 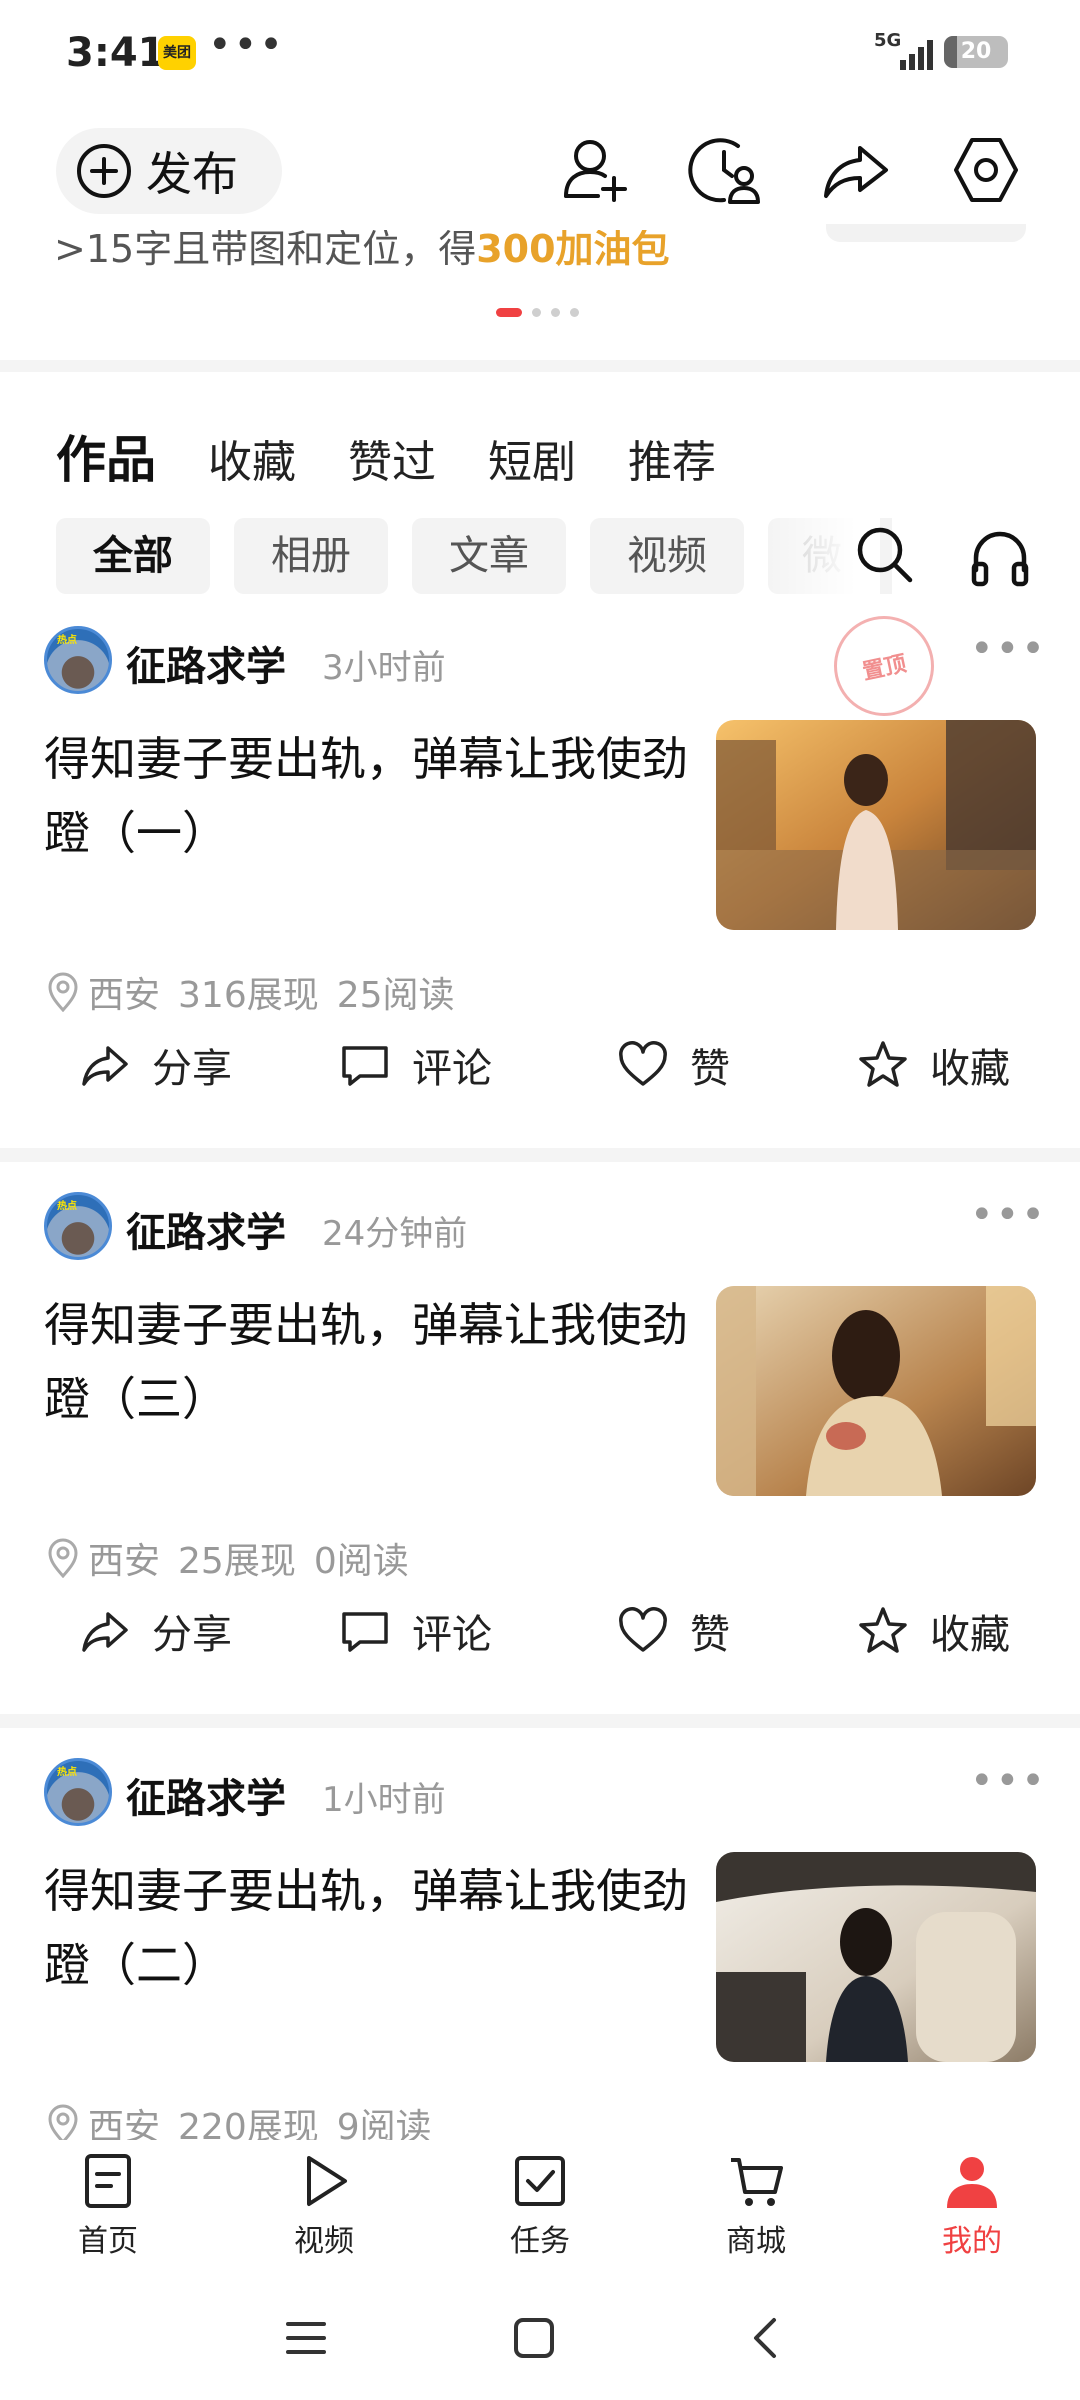 What do you see at coordinates (756, 2241) in the screenshot?
I see `nav-mall-label: 商城` at bounding box center [756, 2241].